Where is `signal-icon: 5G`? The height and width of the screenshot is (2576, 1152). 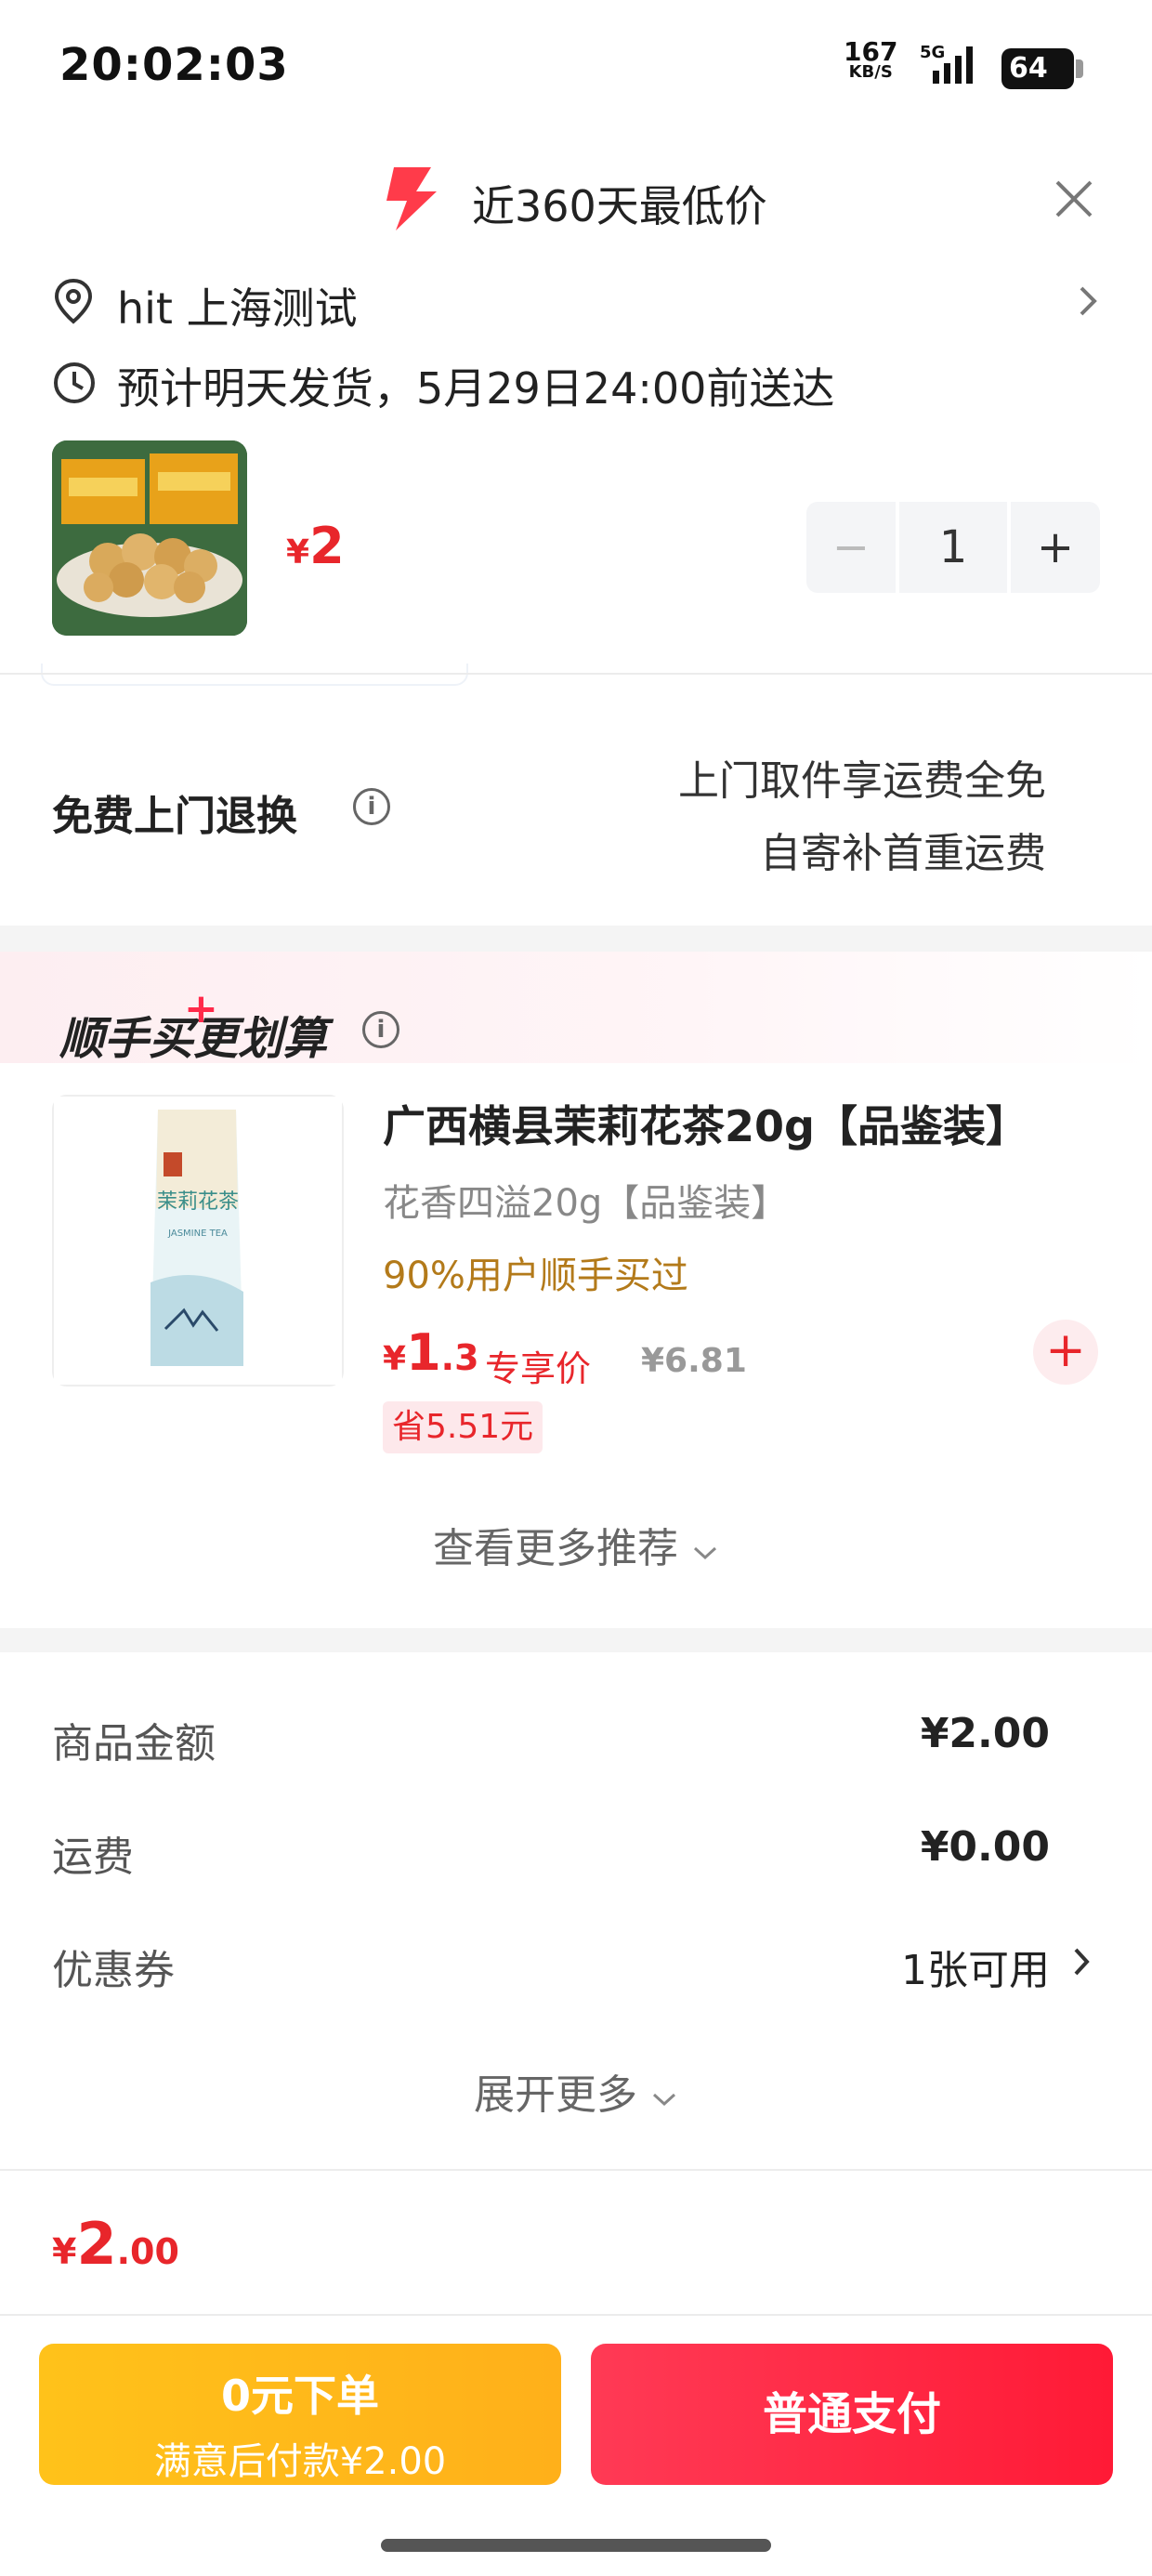
signal-icon: 5G is located at coordinates (952, 68).